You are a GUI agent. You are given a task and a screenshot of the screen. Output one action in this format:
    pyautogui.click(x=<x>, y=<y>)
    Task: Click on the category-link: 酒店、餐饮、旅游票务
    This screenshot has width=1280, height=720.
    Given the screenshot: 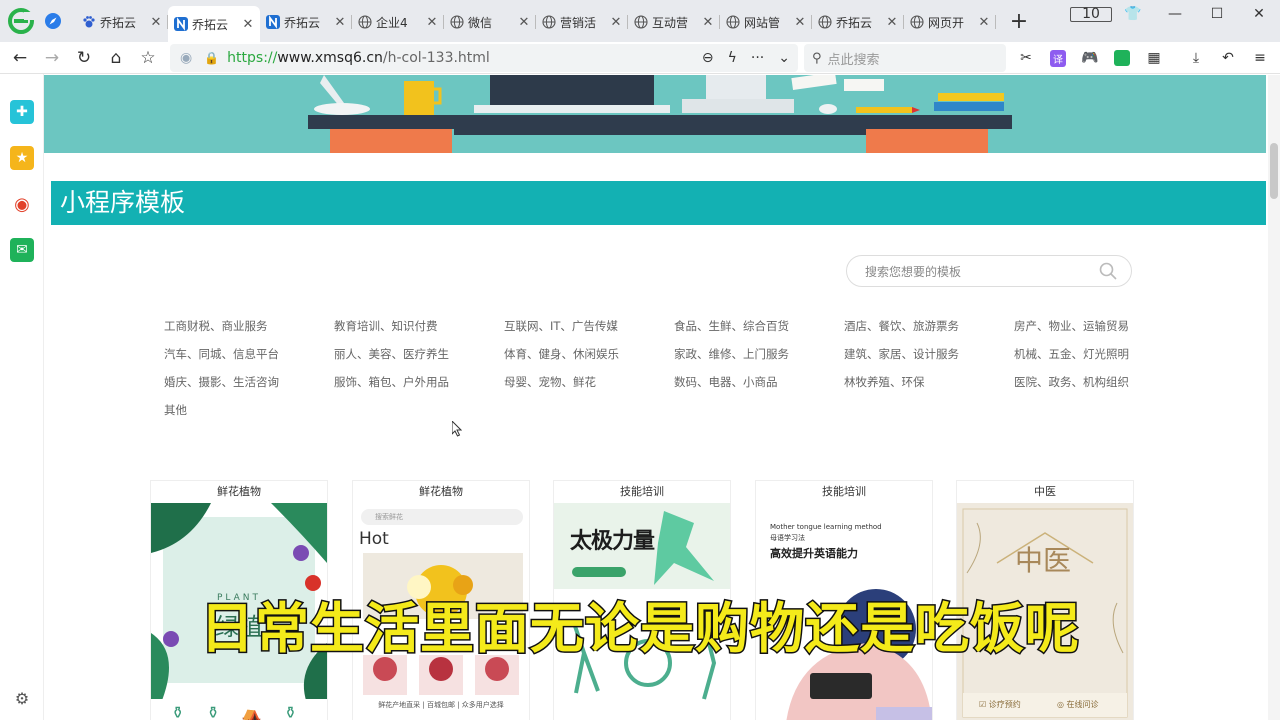 What is the action you would take?
    pyautogui.click(x=929, y=326)
    